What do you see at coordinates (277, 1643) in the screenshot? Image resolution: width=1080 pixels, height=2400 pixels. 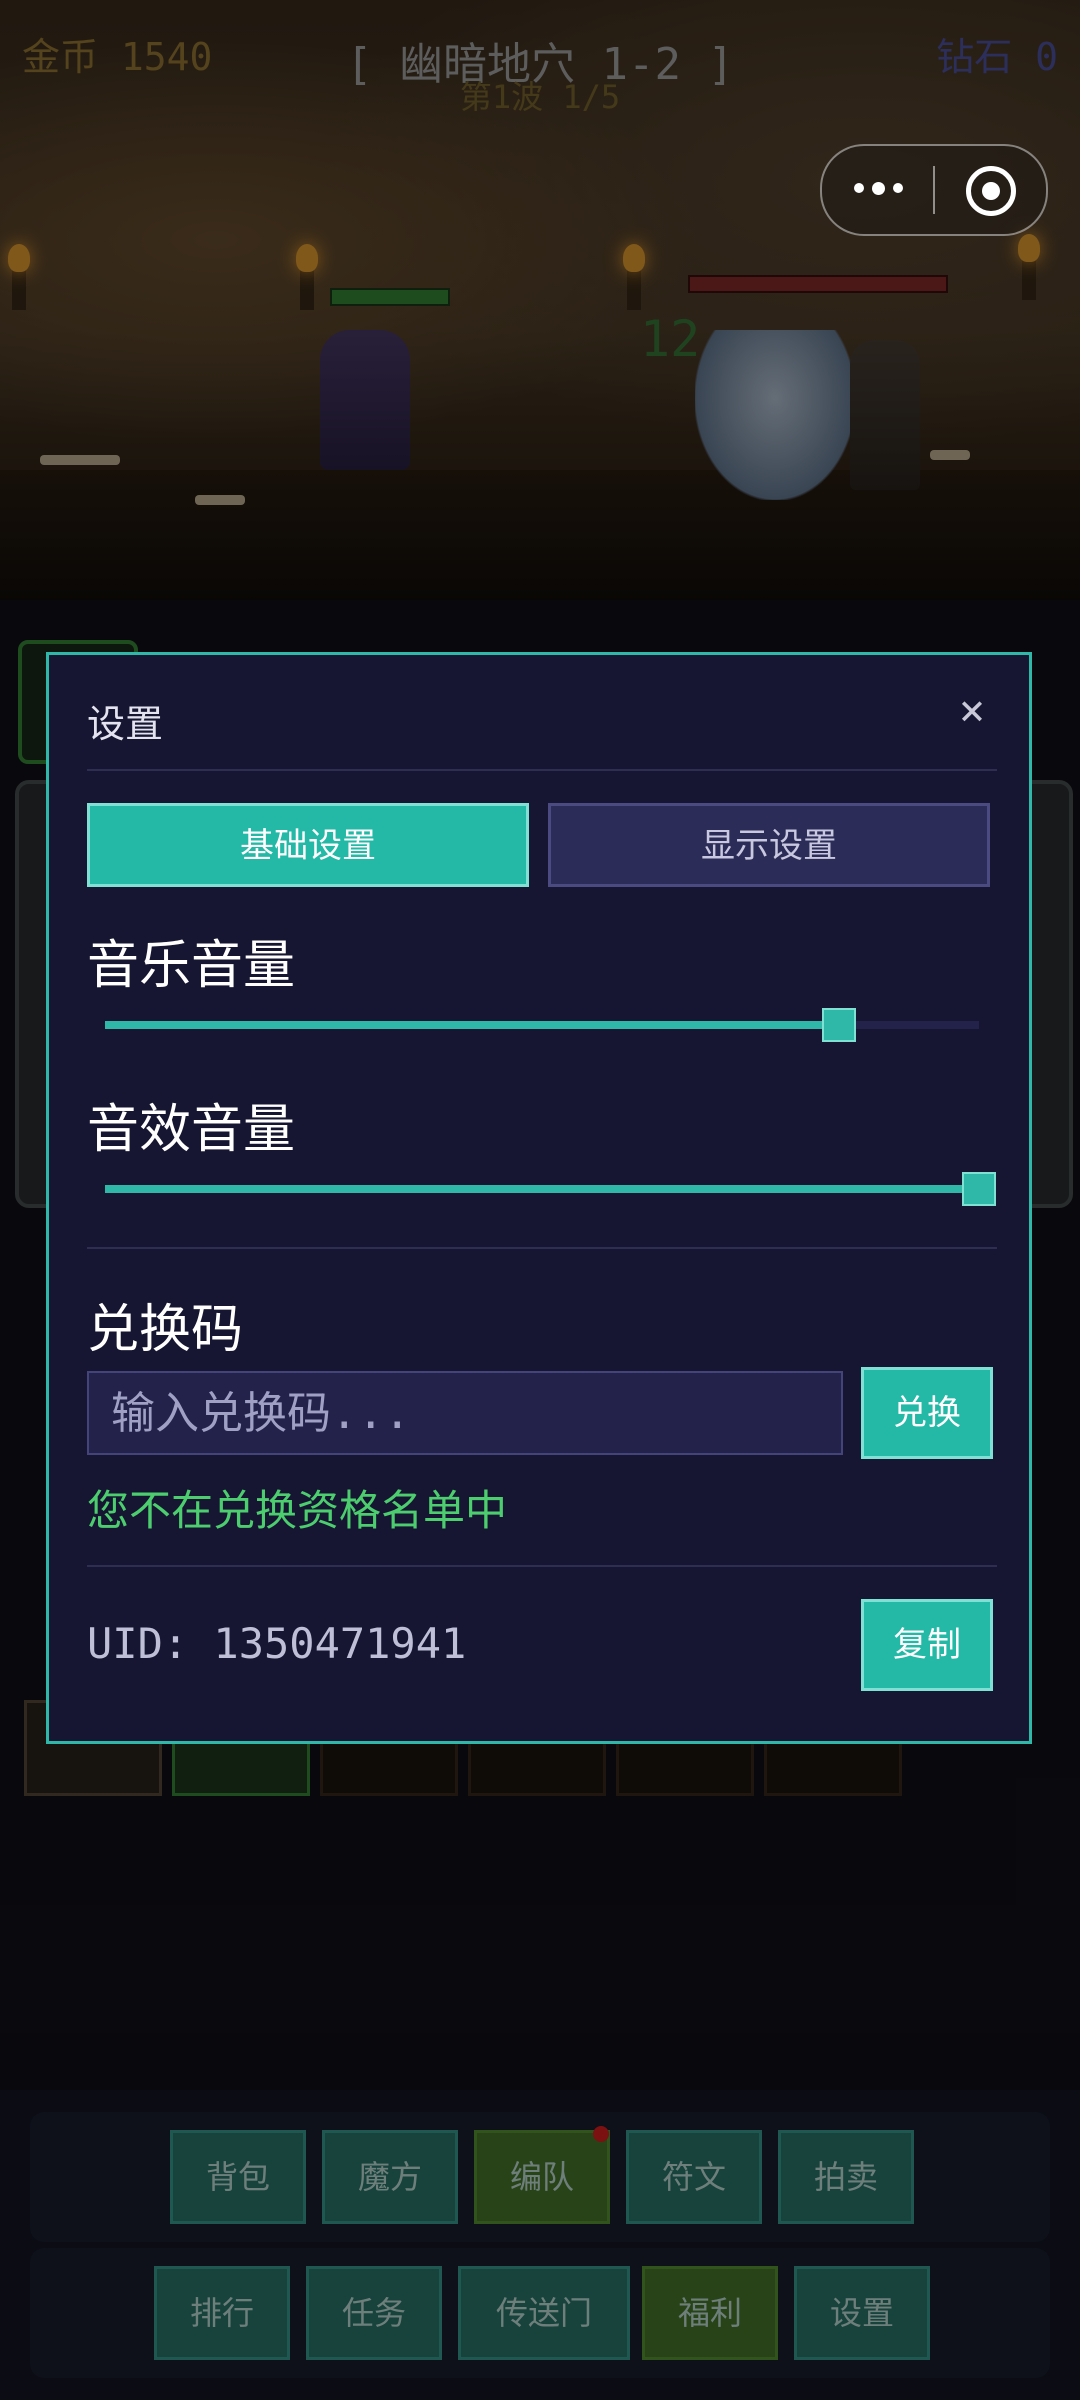 I see `uid-text: UID: 1350471941` at bounding box center [277, 1643].